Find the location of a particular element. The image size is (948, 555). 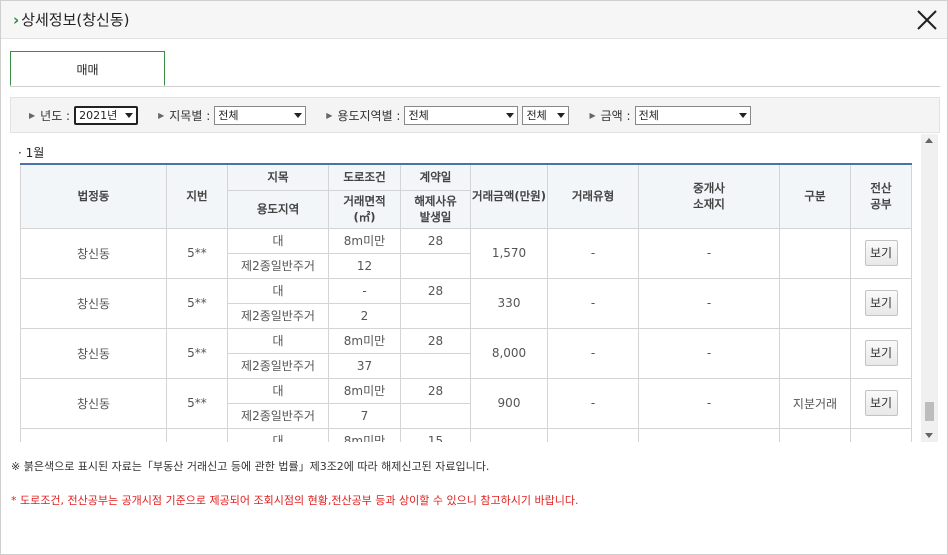

cell-price is located at coordinates (509, 434).